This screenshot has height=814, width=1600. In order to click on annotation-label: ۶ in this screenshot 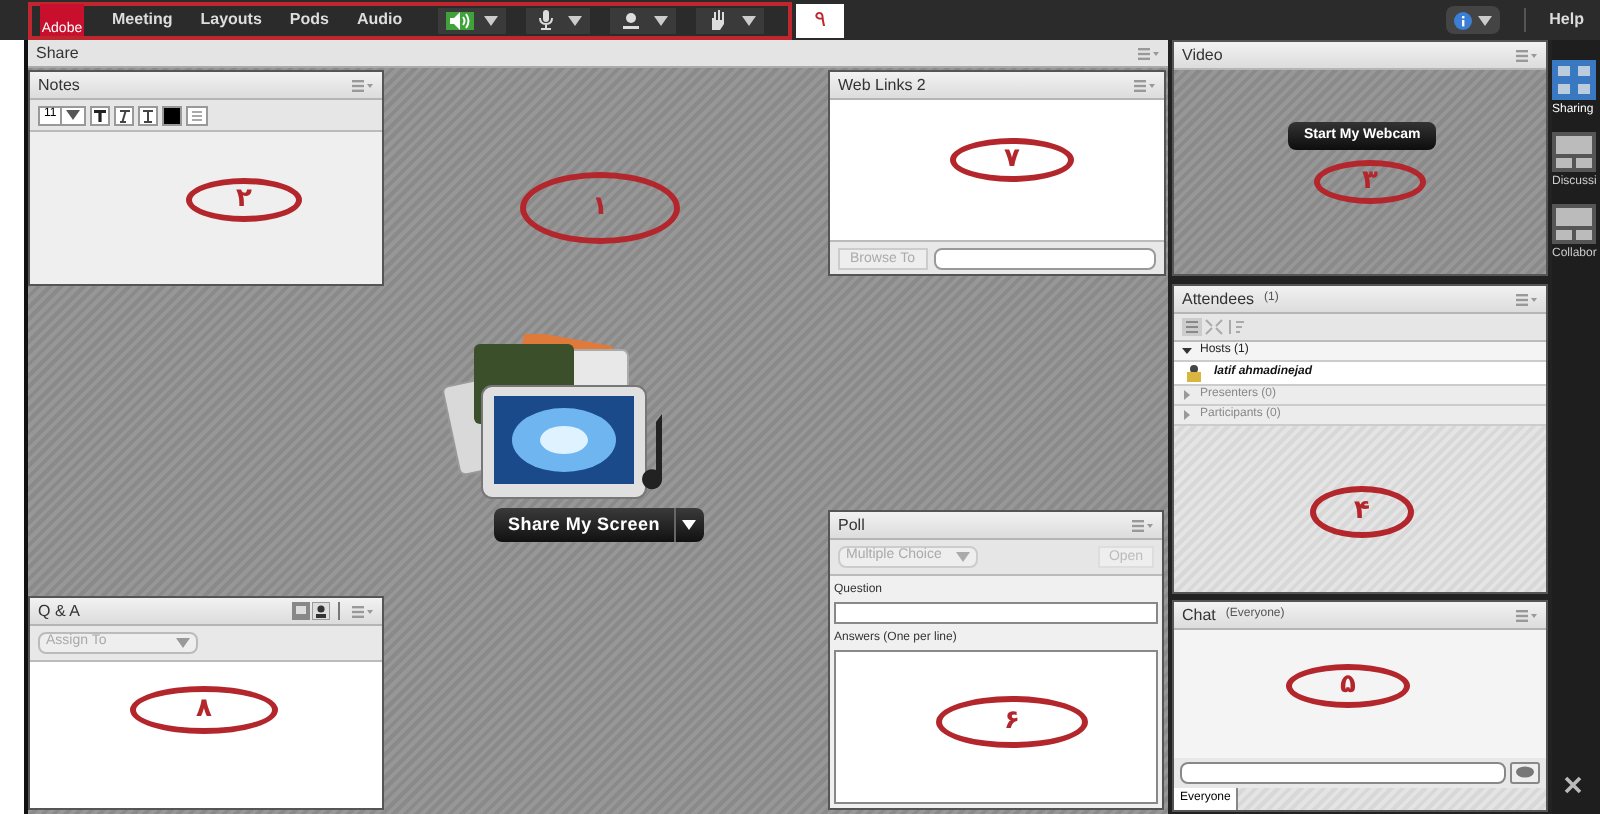, I will do `click(1012, 722)`.